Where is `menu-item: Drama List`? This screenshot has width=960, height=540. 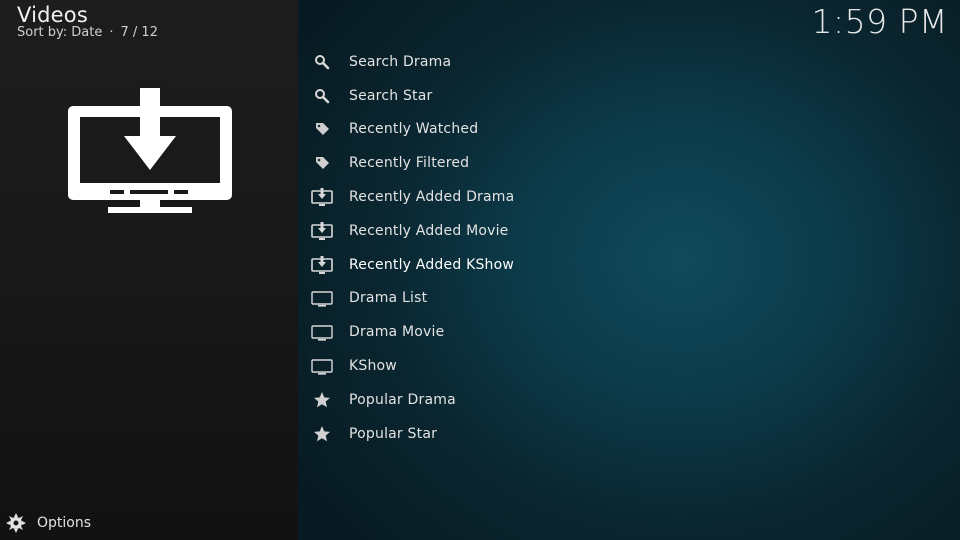
menu-item: Drama List is located at coordinates (626, 299).